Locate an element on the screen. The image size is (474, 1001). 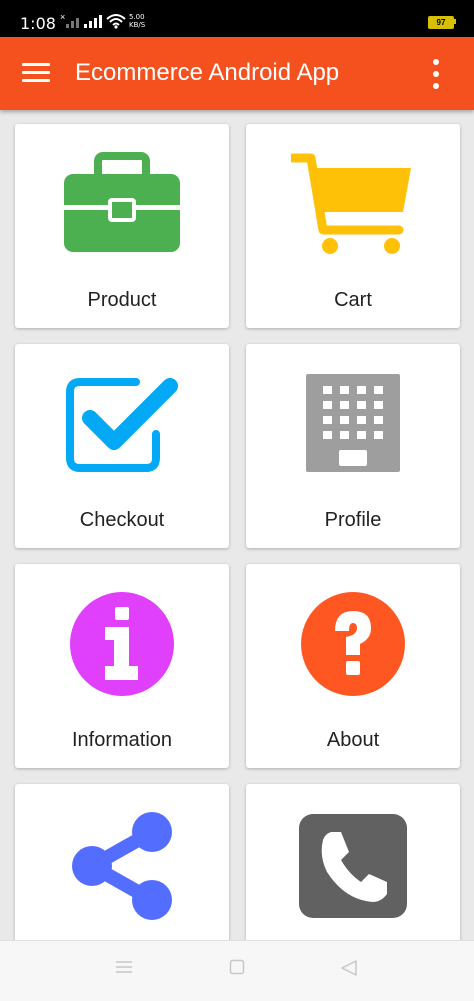
tile-checkout: Checkout is located at coordinates (122, 446).